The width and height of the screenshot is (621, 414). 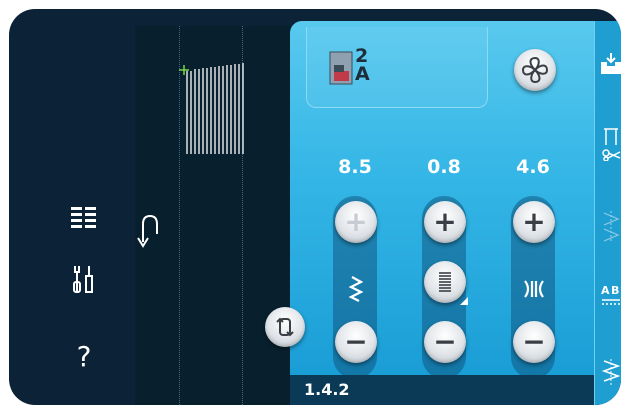 I want to click on thread-cutter-icon, so click(x=609, y=144).